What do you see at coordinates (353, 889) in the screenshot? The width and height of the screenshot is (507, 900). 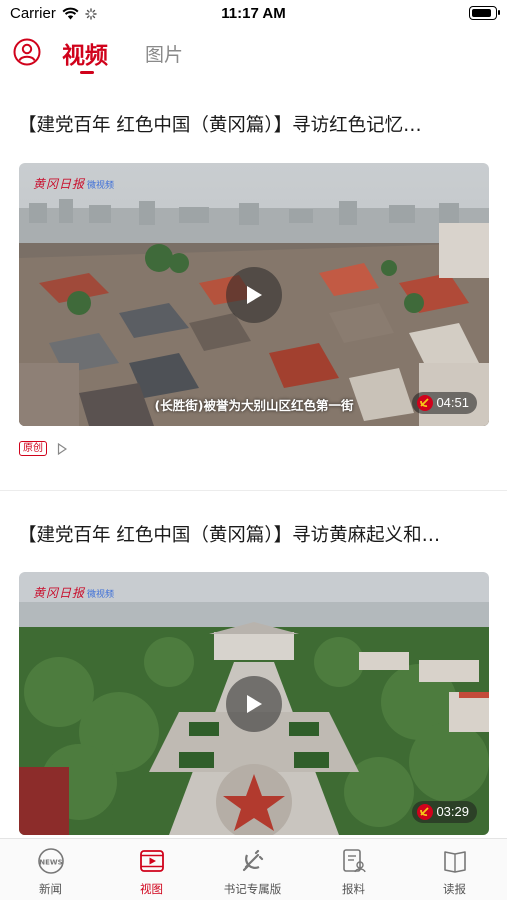 I see `tabbar-label: 报料` at bounding box center [353, 889].